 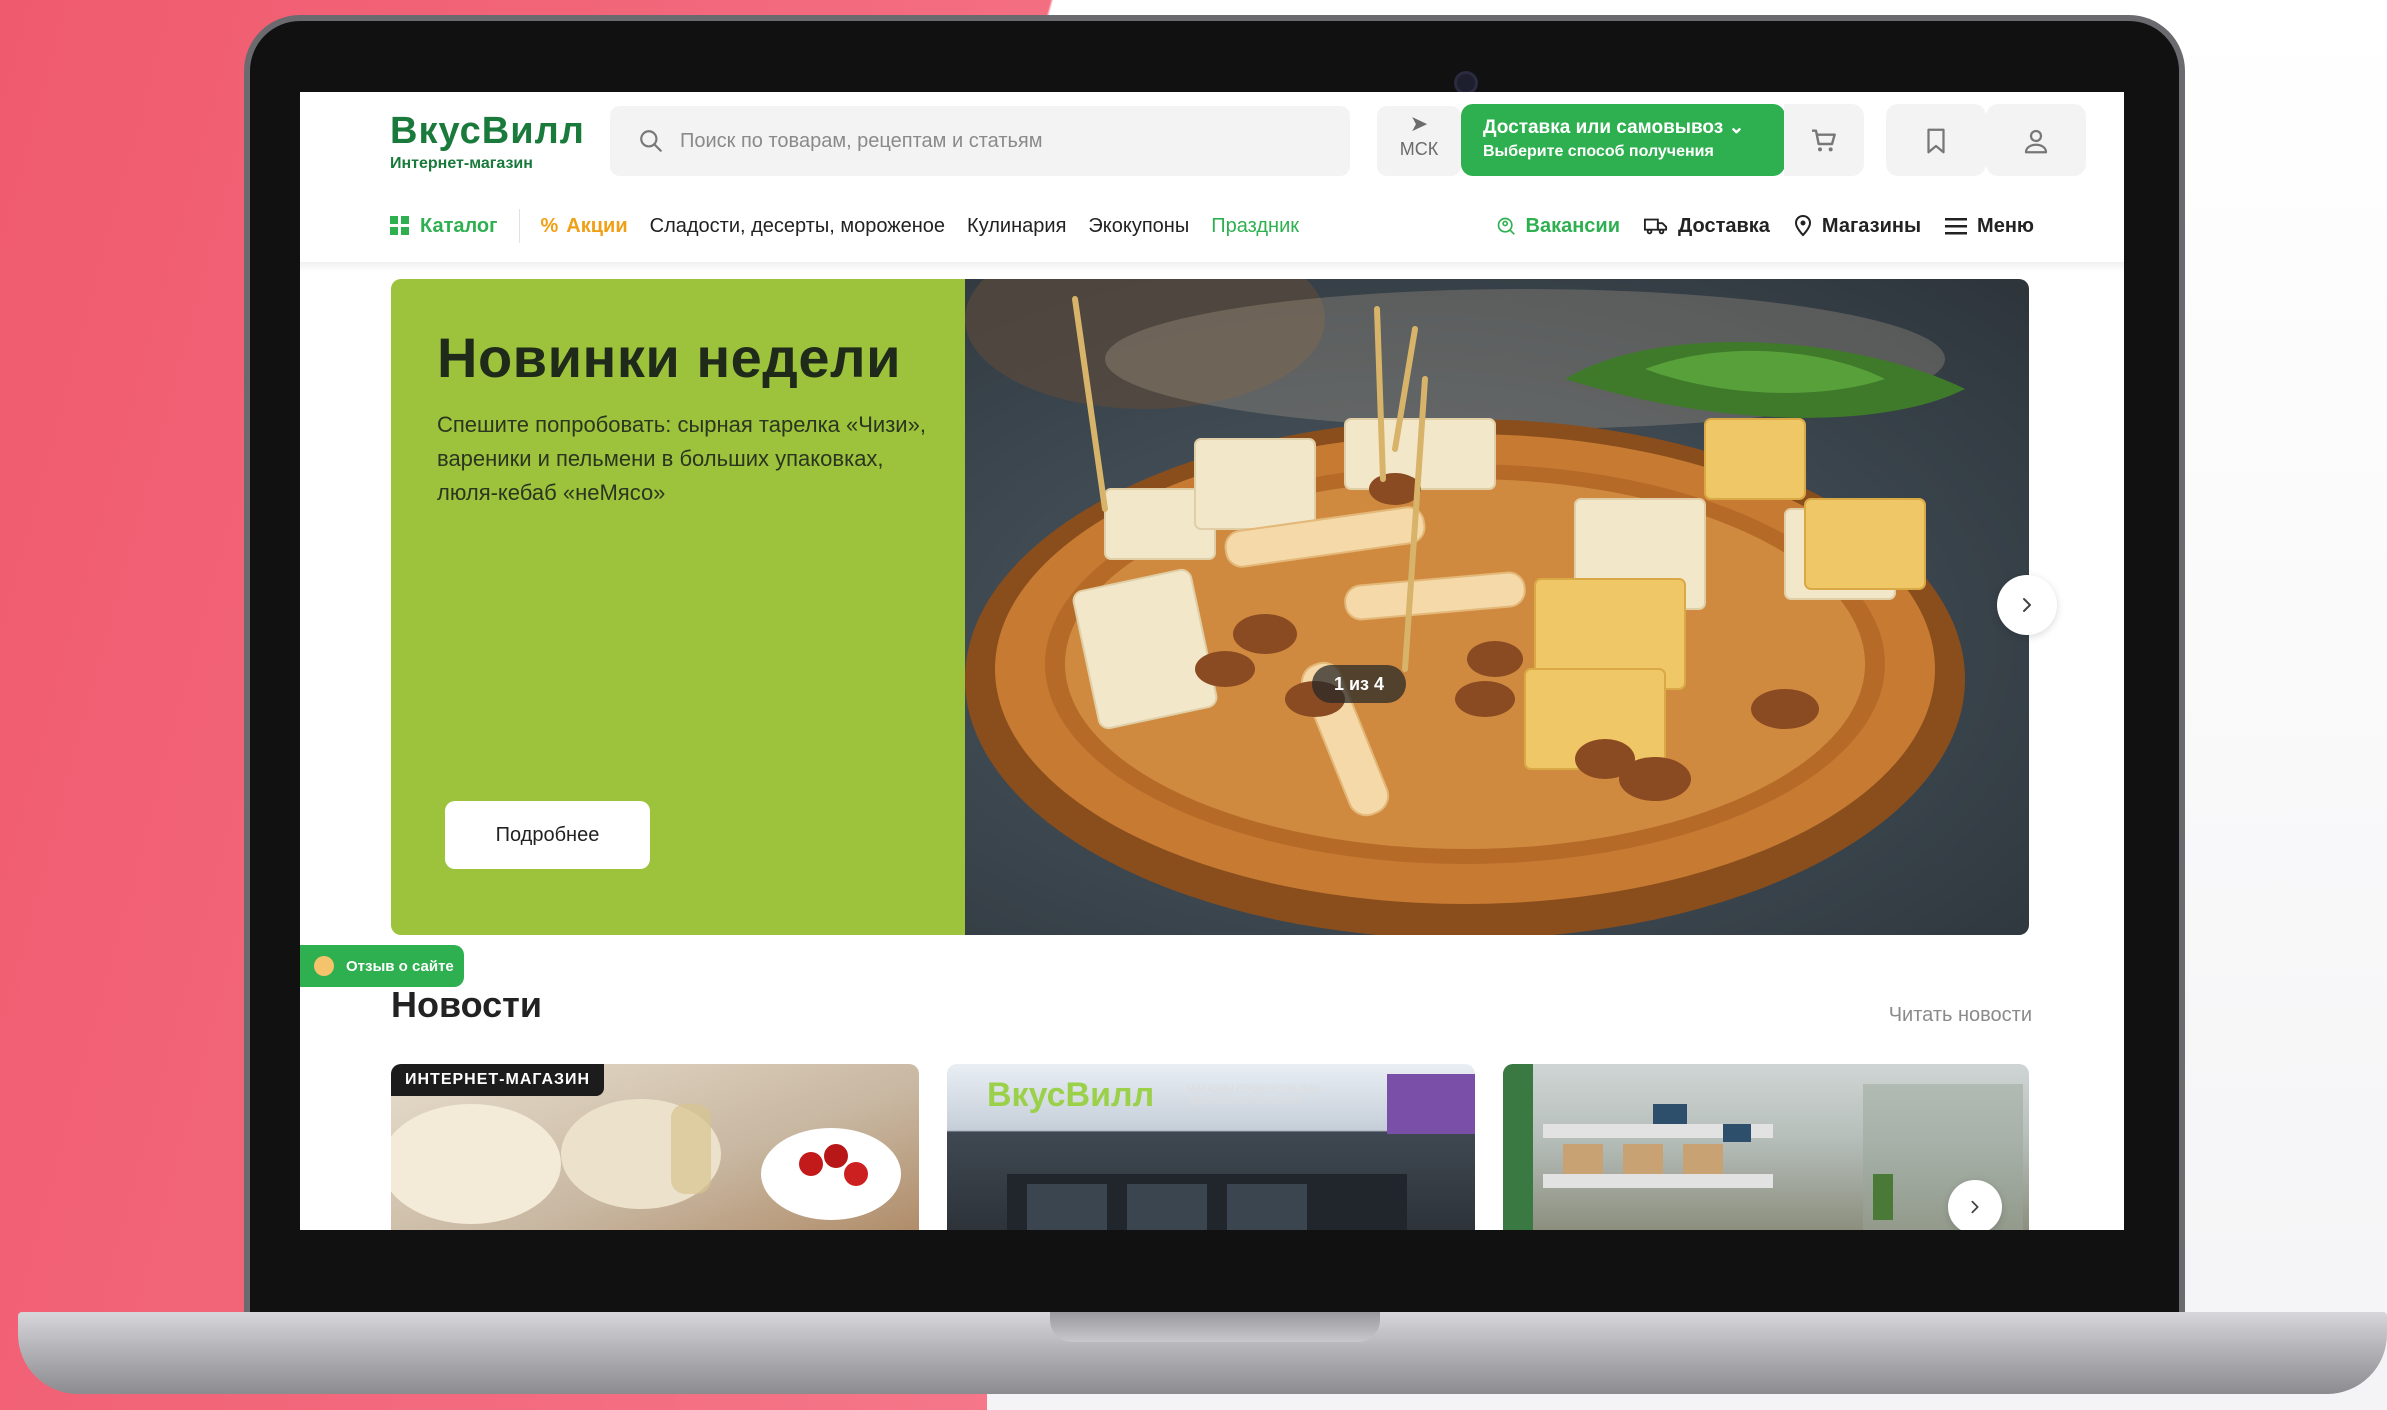 I want to click on secondary-nav: Вакансии Доставка Магазины Меню, so click(x=1753, y=226).